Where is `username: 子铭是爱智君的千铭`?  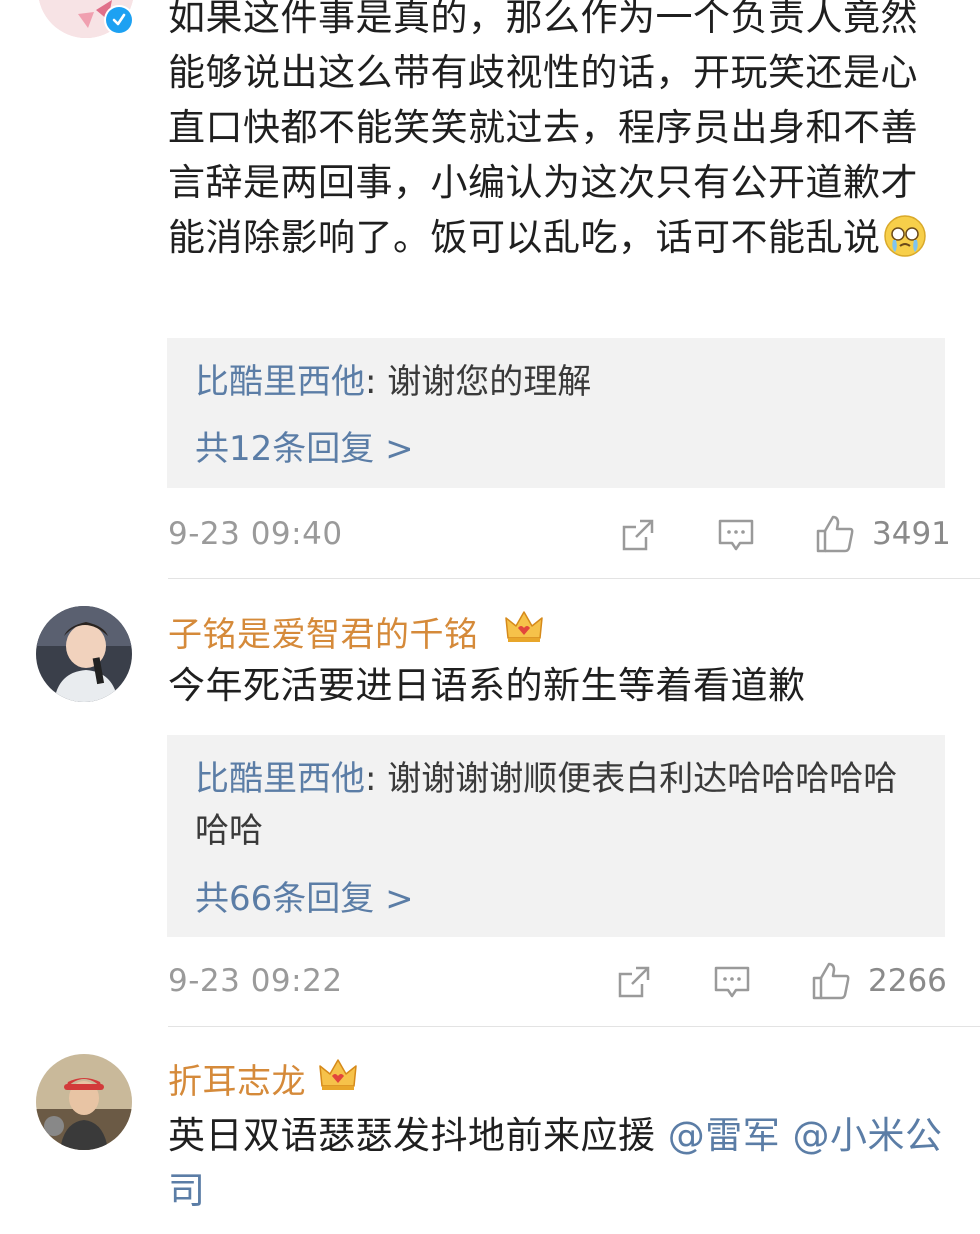
username: 子铭是爱智君的千铭 is located at coordinates (323, 631).